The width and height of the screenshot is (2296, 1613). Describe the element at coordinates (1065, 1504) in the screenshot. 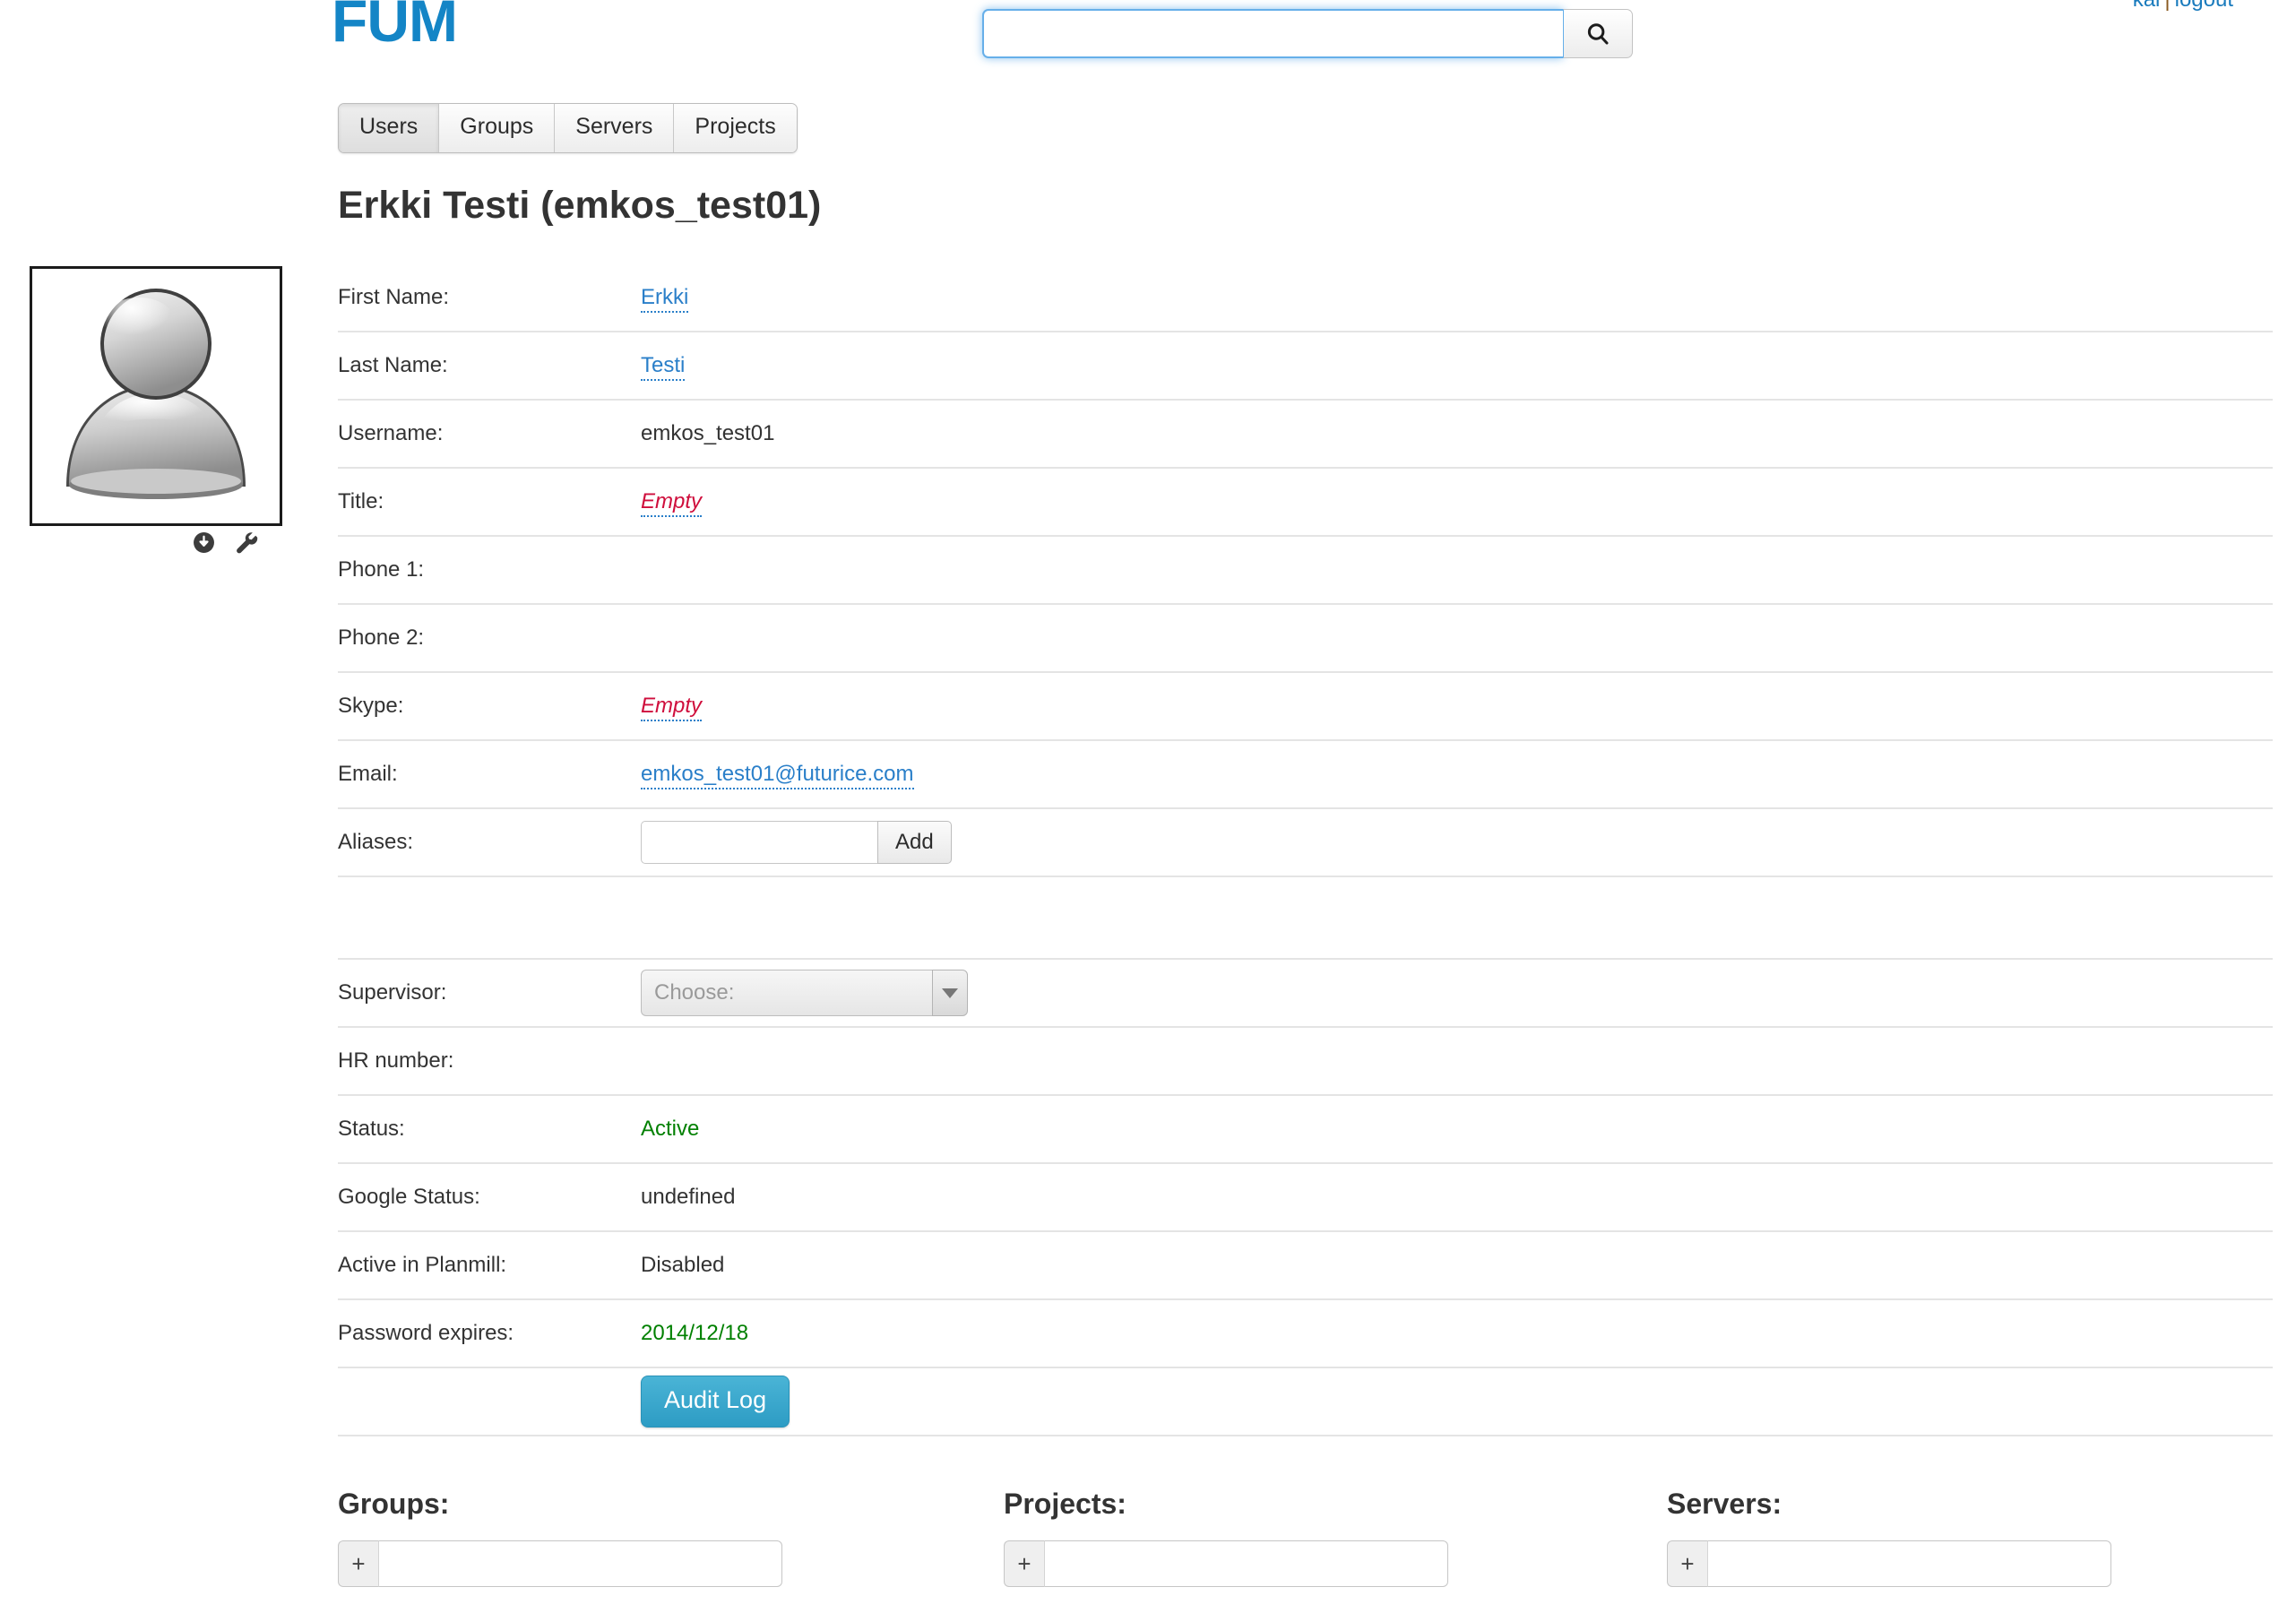

I see `projects-title: Projects:` at that location.